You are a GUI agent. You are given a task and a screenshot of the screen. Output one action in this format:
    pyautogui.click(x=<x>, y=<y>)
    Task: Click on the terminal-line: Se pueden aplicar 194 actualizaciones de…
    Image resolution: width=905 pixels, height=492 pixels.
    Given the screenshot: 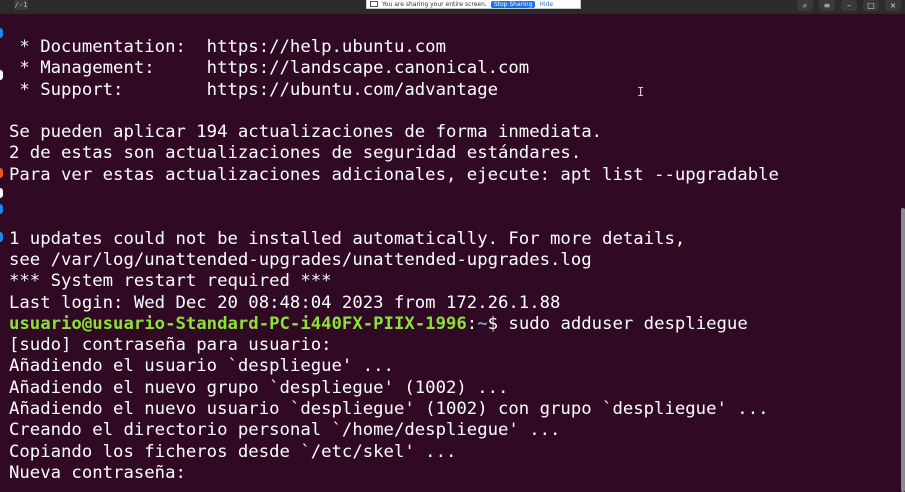 What is the action you would take?
    pyautogui.click(x=306, y=132)
    